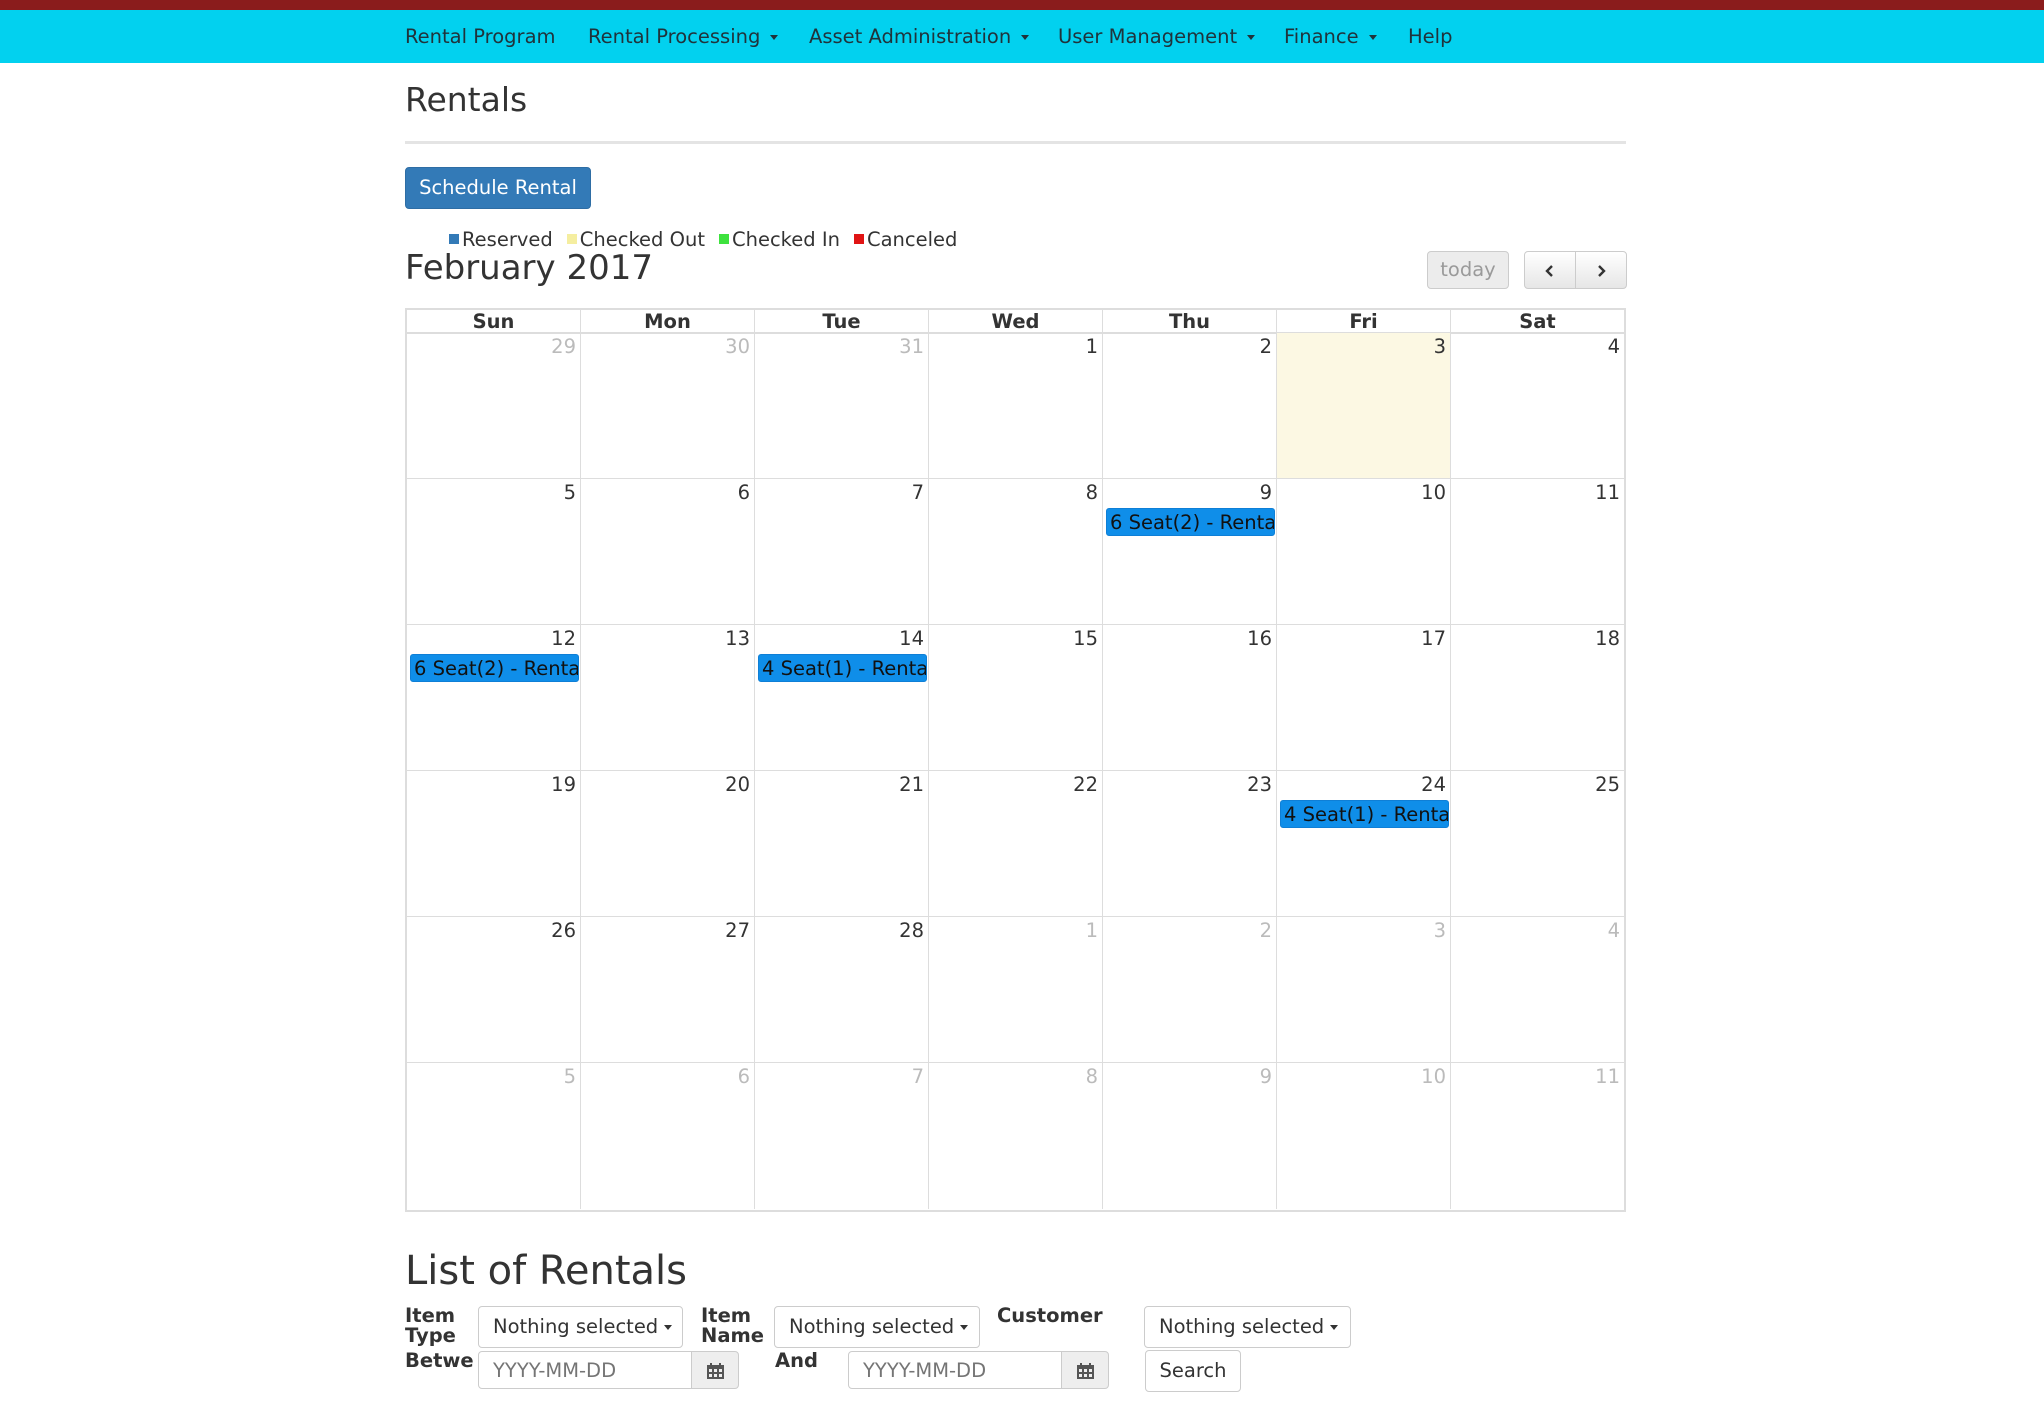 Image resolution: width=2044 pixels, height=1404 pixels. I want to click on chevron-right-icon, so click(1602, 271).